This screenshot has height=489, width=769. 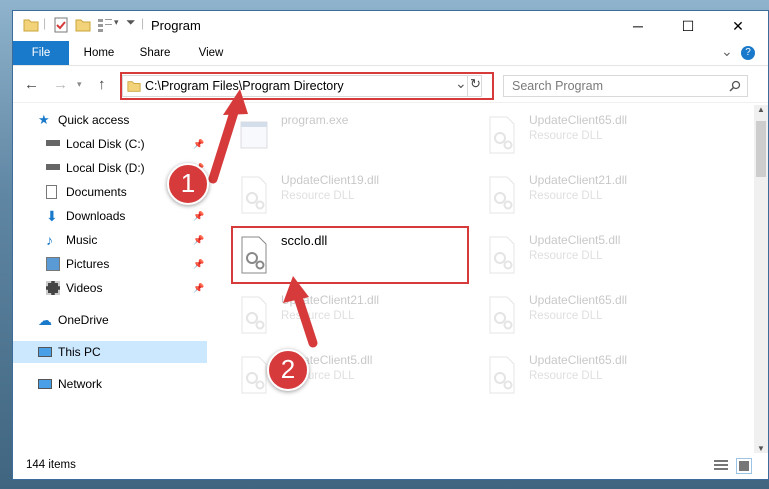 I want to click on nav-pictures: Pictures 📌, so click(x=110, y=264).